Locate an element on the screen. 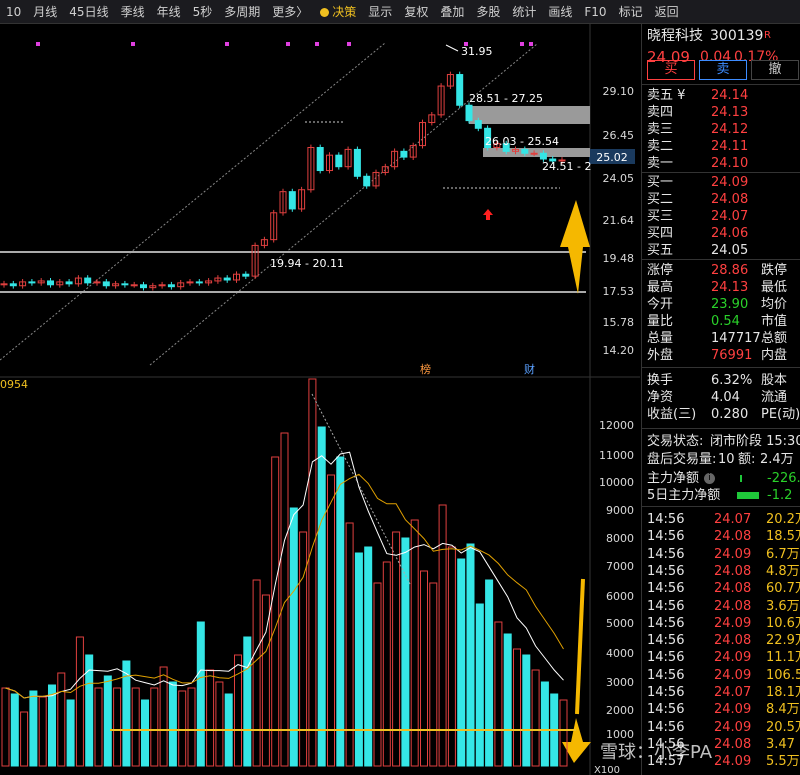 This screenshot has height=775, width=800. volume-axis-label: 4000 is located at coordinates (620, 653).